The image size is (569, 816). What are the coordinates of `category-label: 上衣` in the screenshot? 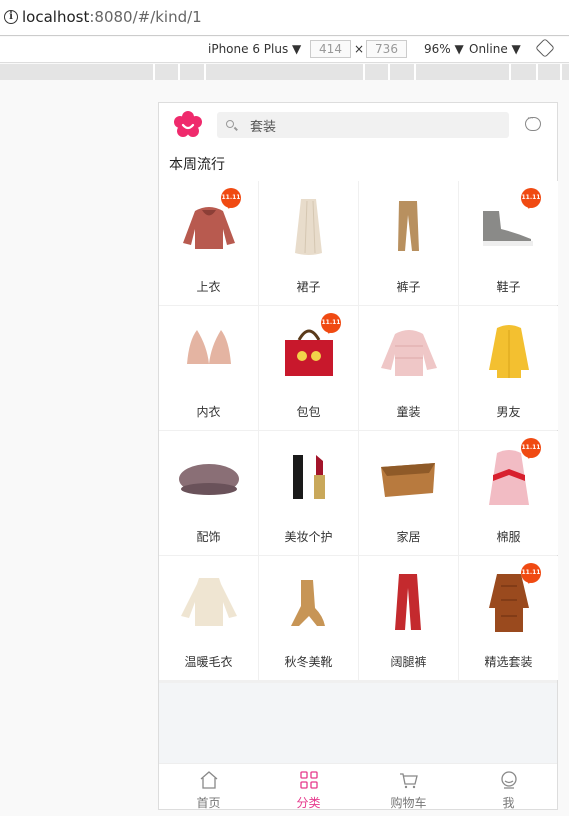 It's located at (208, 287).